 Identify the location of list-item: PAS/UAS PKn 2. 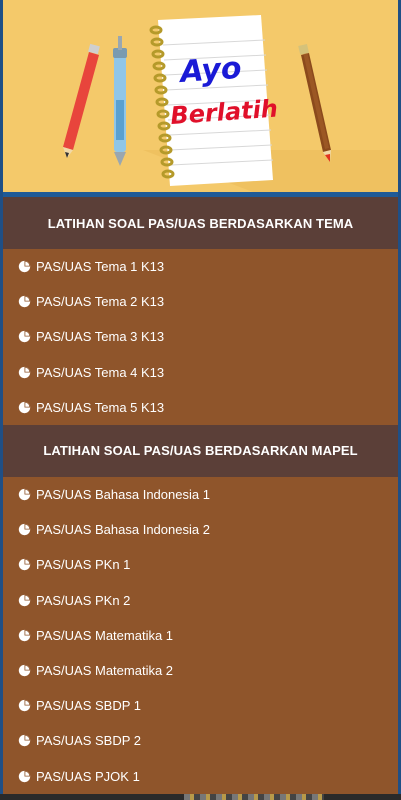
(200, 600).